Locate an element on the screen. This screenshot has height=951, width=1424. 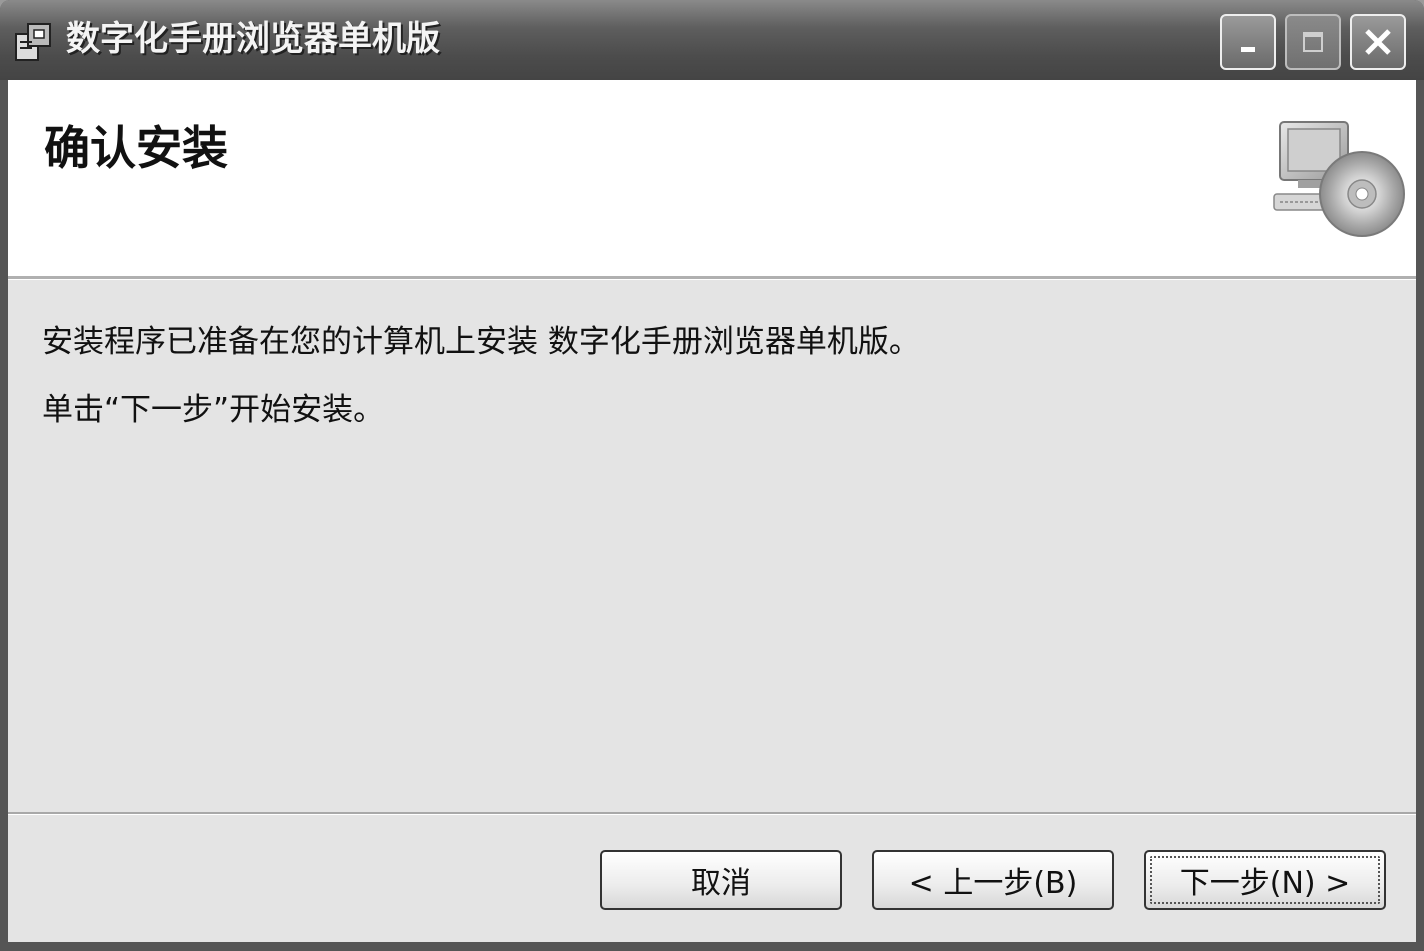
maximize-icon is located at coordinates (1313, 42).